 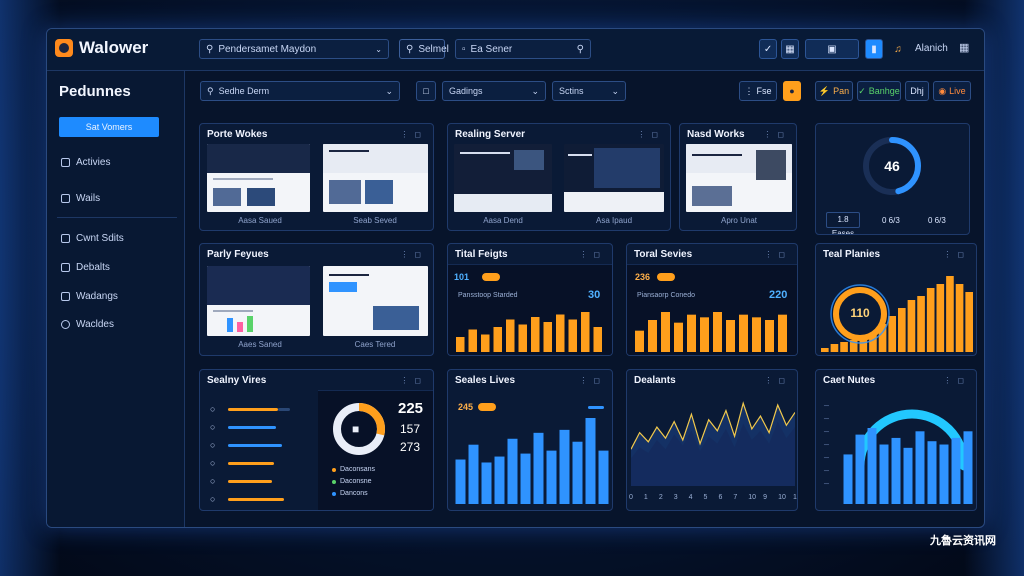 I want to click on layout-button: ▮, so click(x=874, y=49).